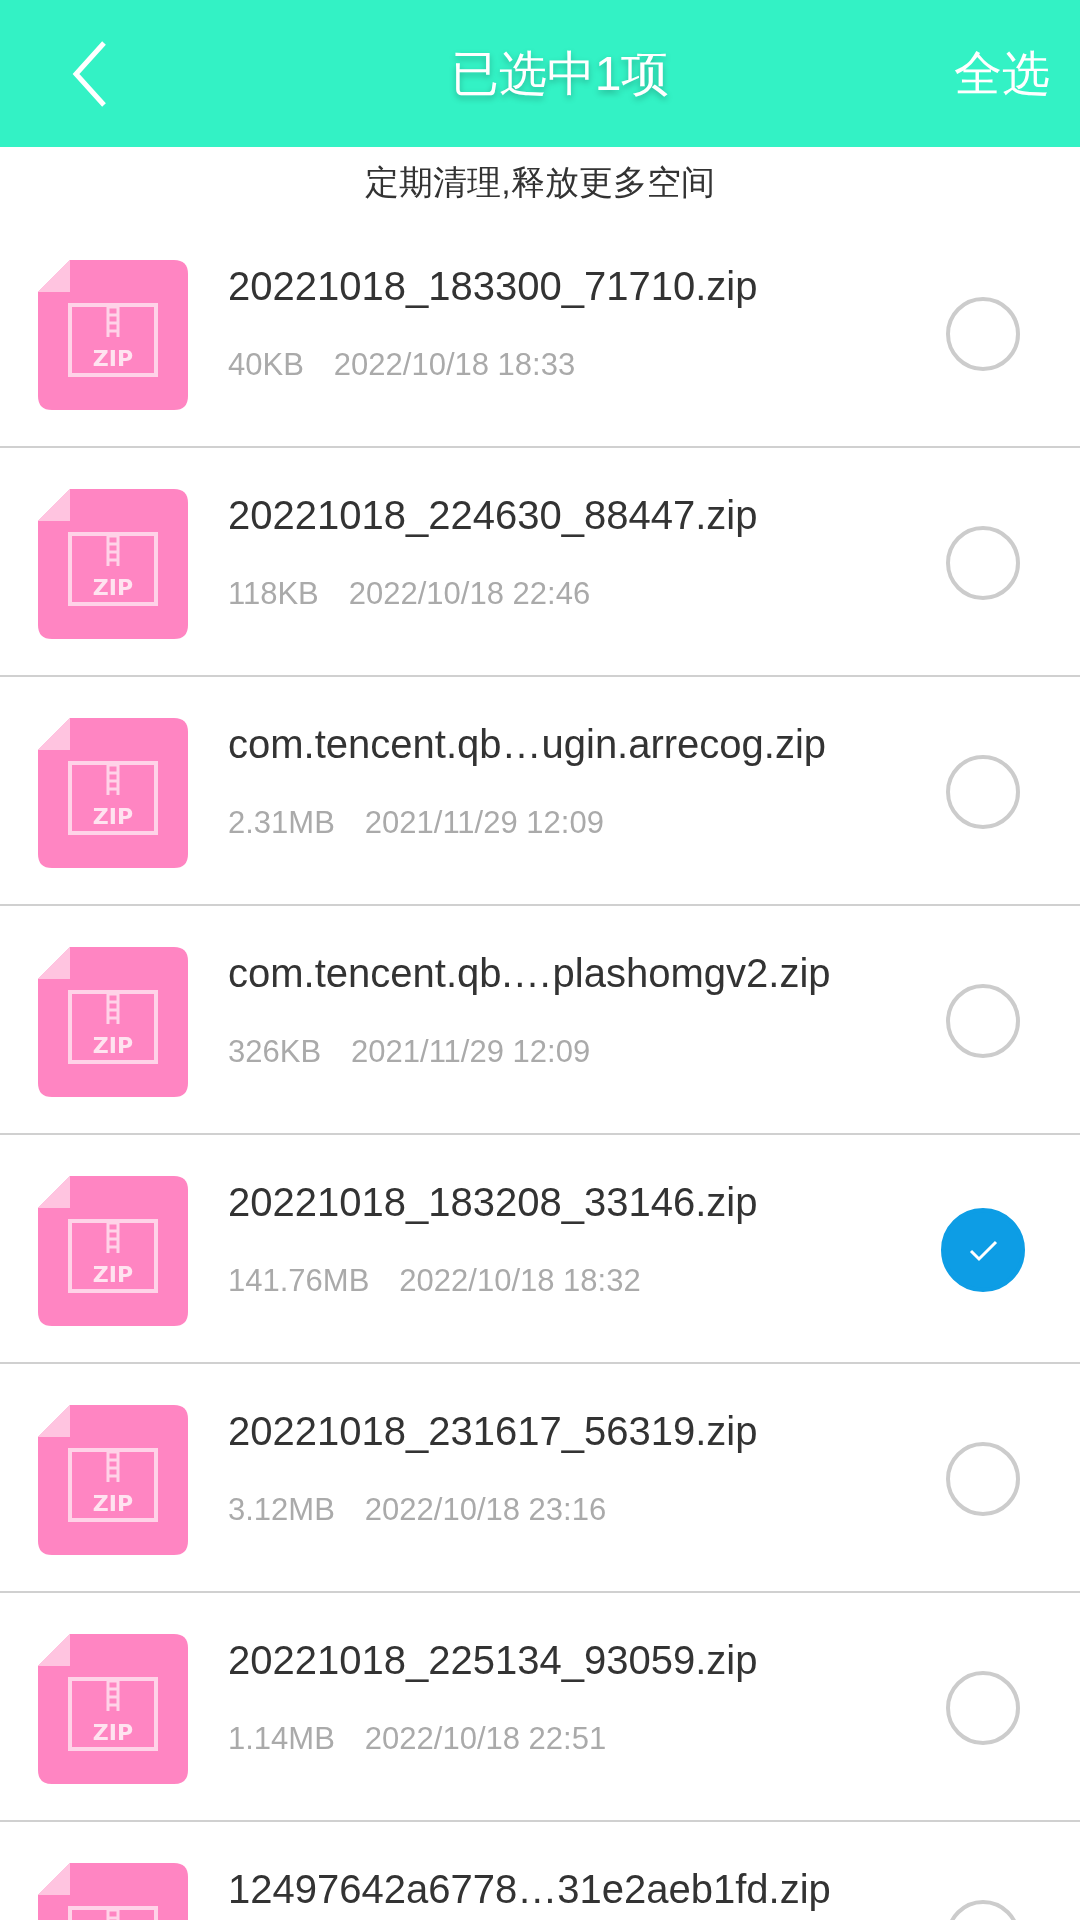  Describe the element at coordinates (540, 1707) in the screenshot. I see `file-row: ZIP 20221018_225134_93059.zip 1.14MB 2022/10/18 22:51` at that location.